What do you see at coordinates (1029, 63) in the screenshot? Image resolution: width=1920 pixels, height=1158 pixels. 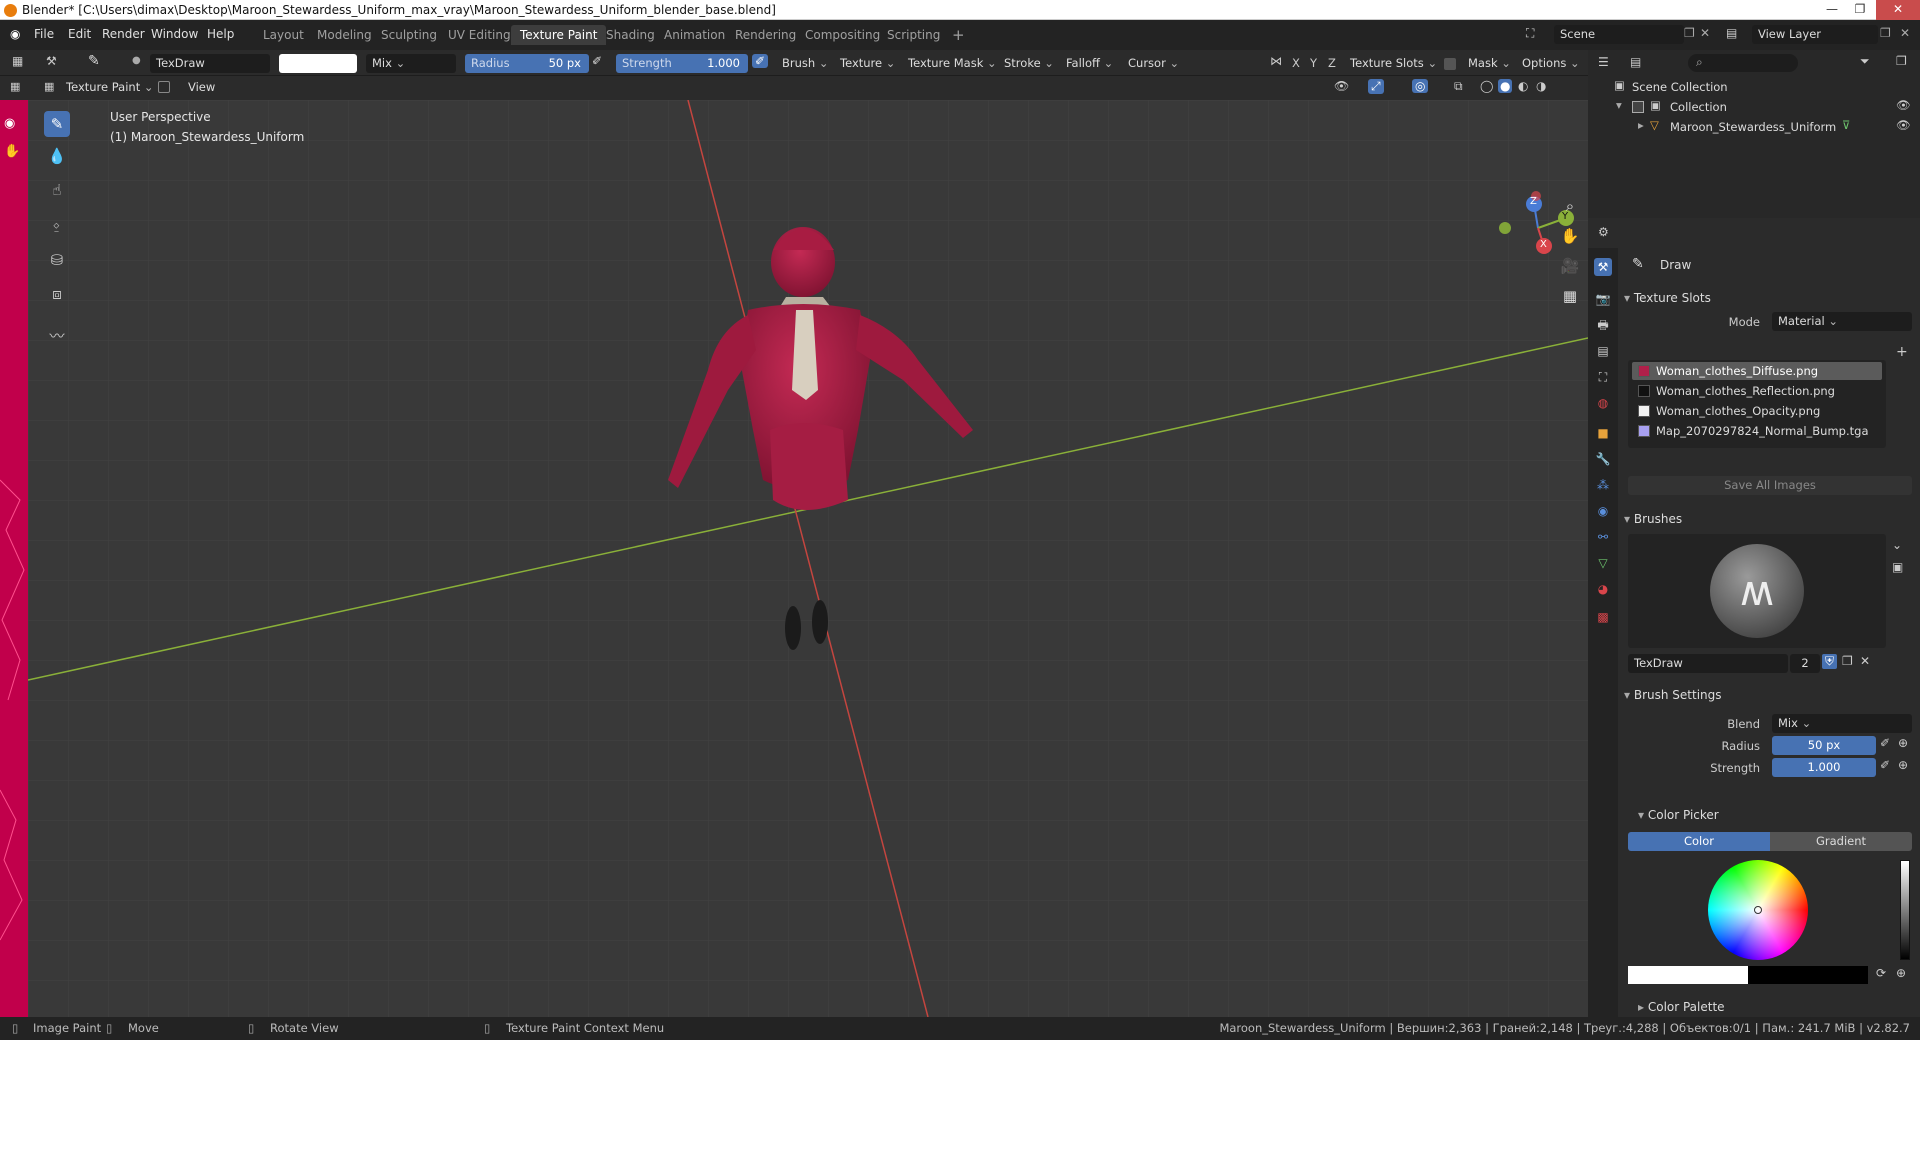 I see `menu-stroke: Stroke` at bounding box center [1029, 63].